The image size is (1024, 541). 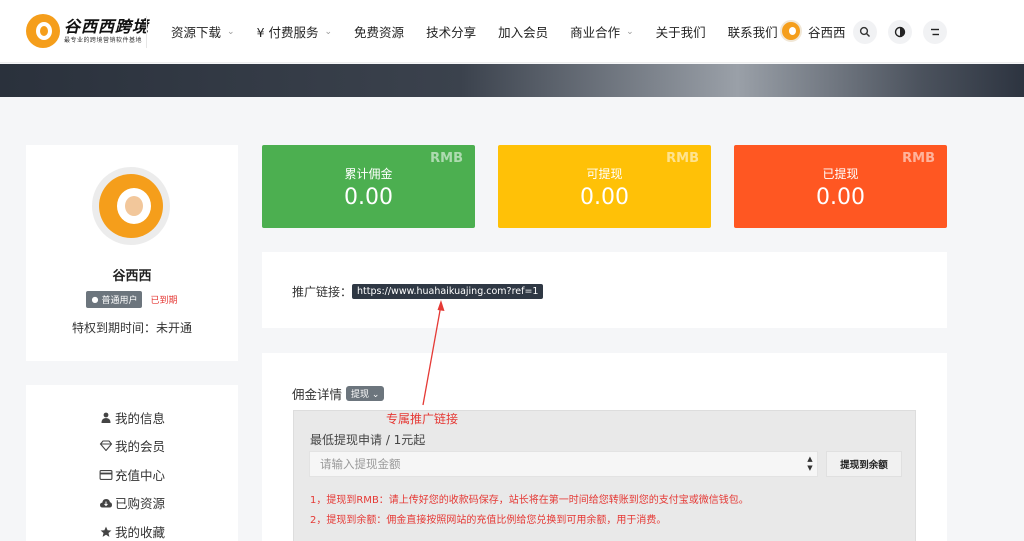 I want to click on menu-button, so click(x=935, y=32).